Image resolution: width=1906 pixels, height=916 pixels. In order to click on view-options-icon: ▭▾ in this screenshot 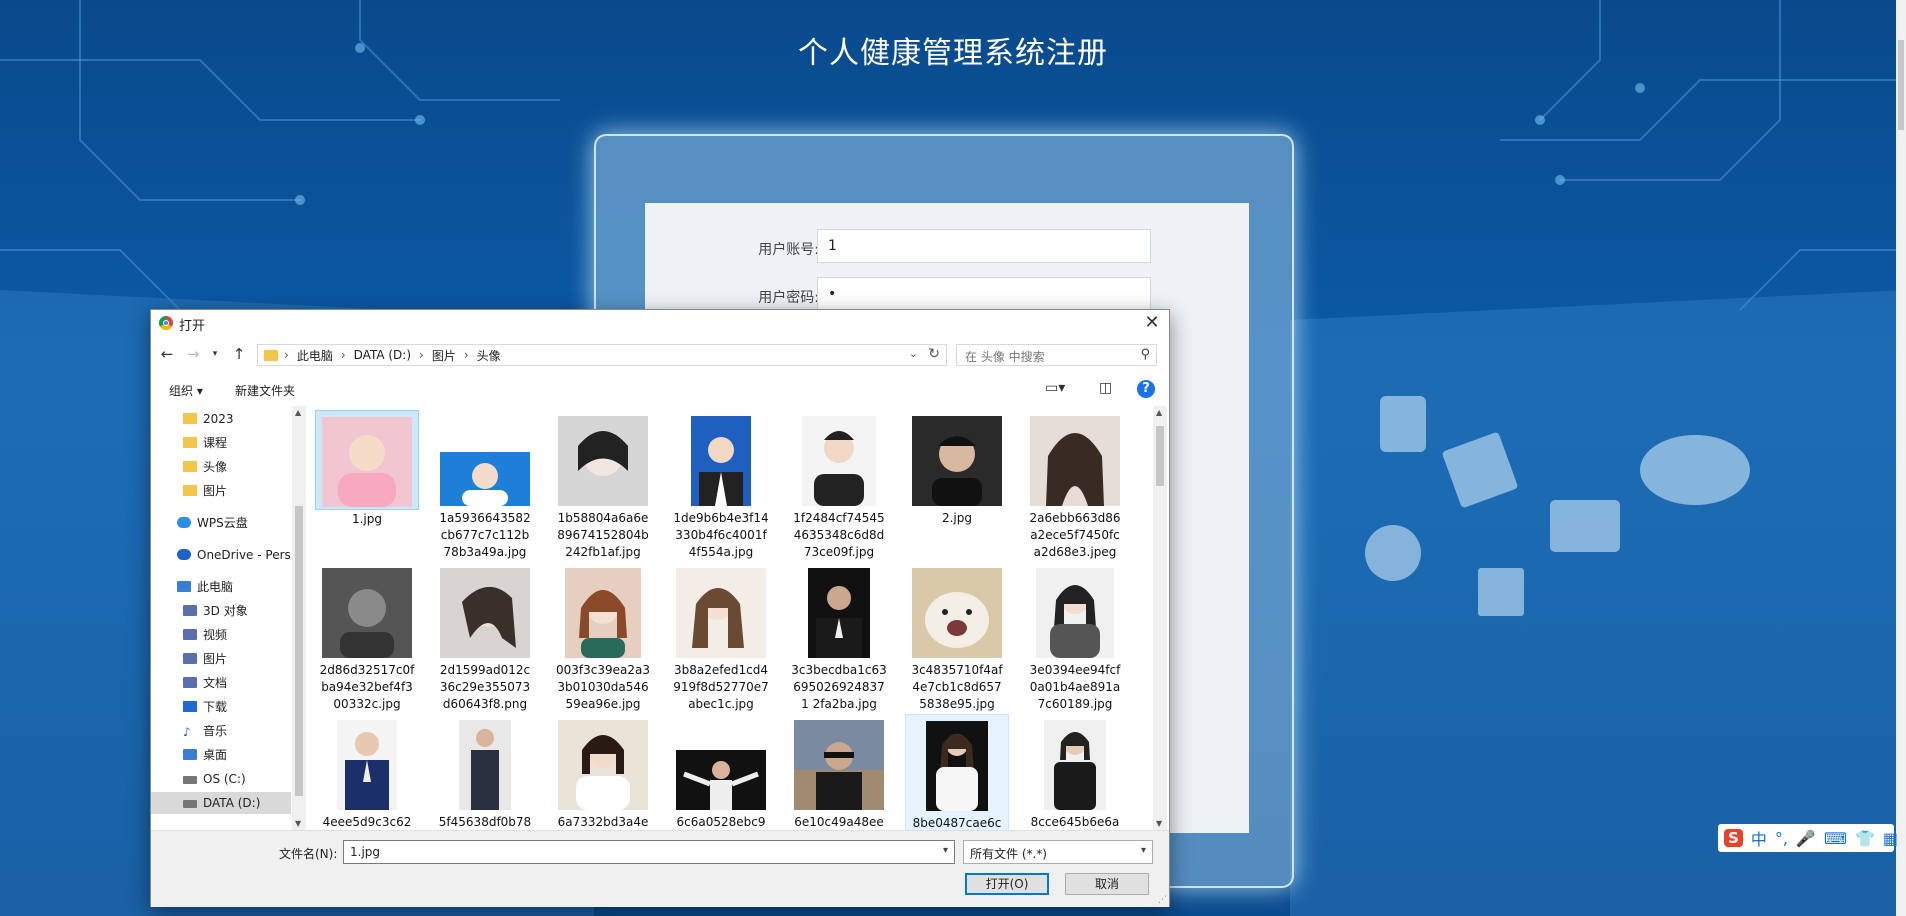, I will do `click(1055, 388)`.